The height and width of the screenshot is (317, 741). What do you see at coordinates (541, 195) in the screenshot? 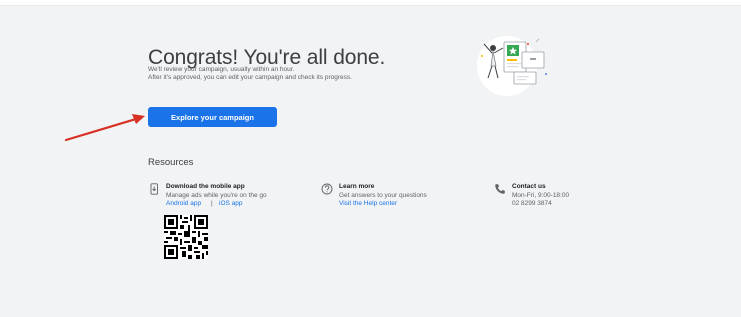
I see `contact-hours: Mon-Fri, 9:00-18:00` at bounding box center [541, 195].